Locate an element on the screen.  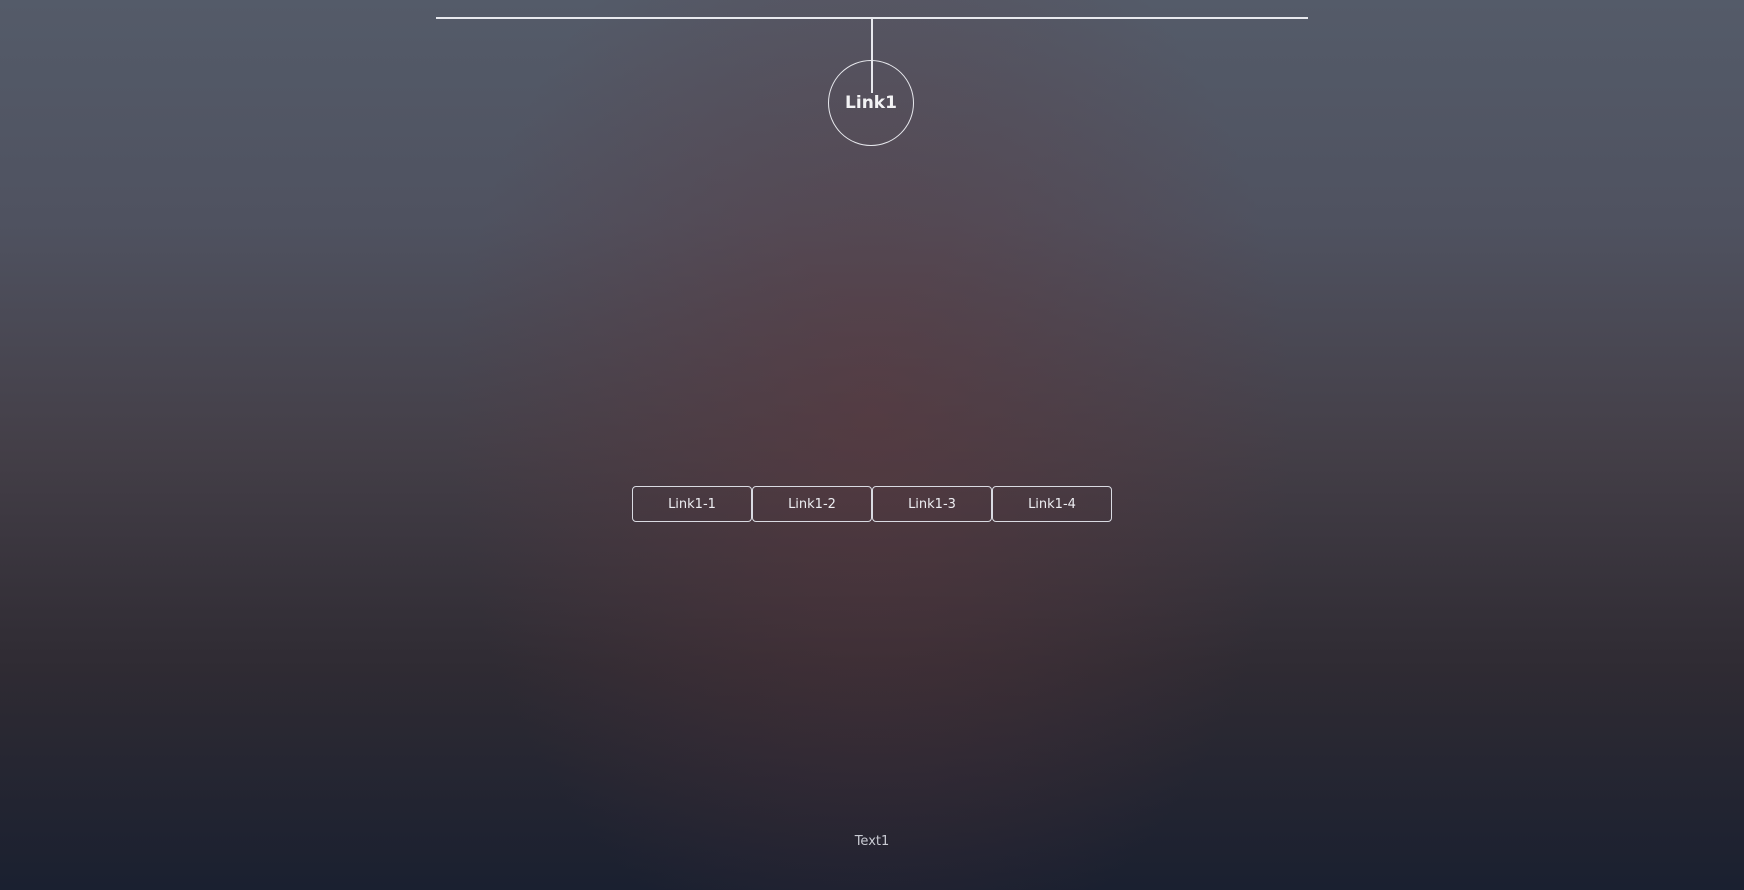
sub-link-3: Link1-3 is located at coordinates (932, 504).